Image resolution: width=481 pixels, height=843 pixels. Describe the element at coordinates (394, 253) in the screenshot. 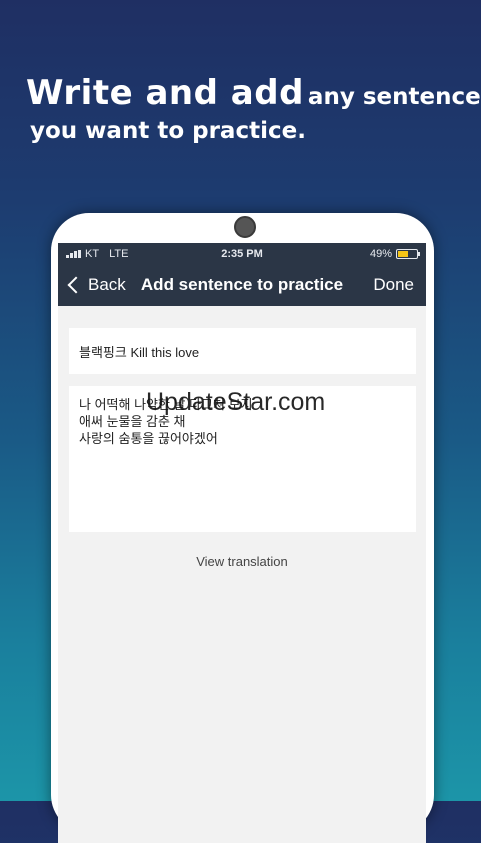

I see `status-right: 49%` at that location.